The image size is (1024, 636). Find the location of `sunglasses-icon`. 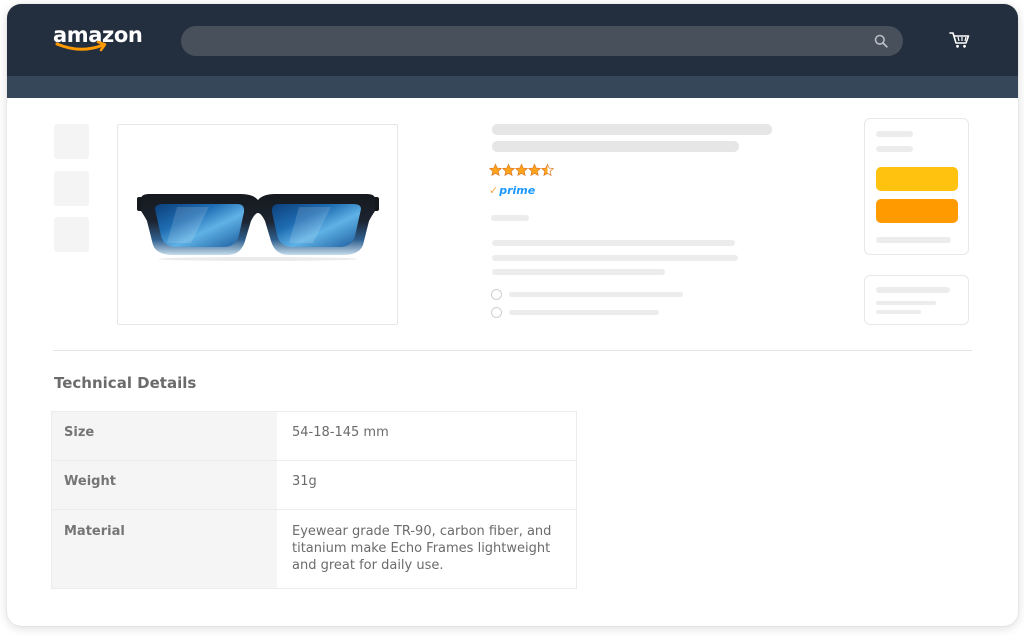

sunglasses-icon is located at coordinates (258, 227).